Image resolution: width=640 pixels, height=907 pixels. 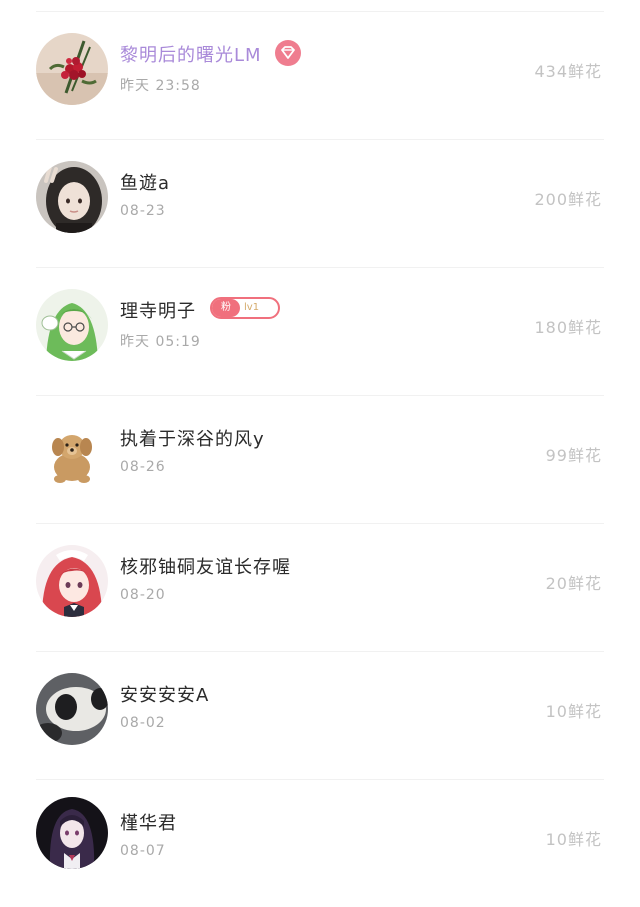 What do you see at coordinates (191, 54) in the screenshot?
I see `username: 黎明后的曙光LM` at bounding box center [191, 54].